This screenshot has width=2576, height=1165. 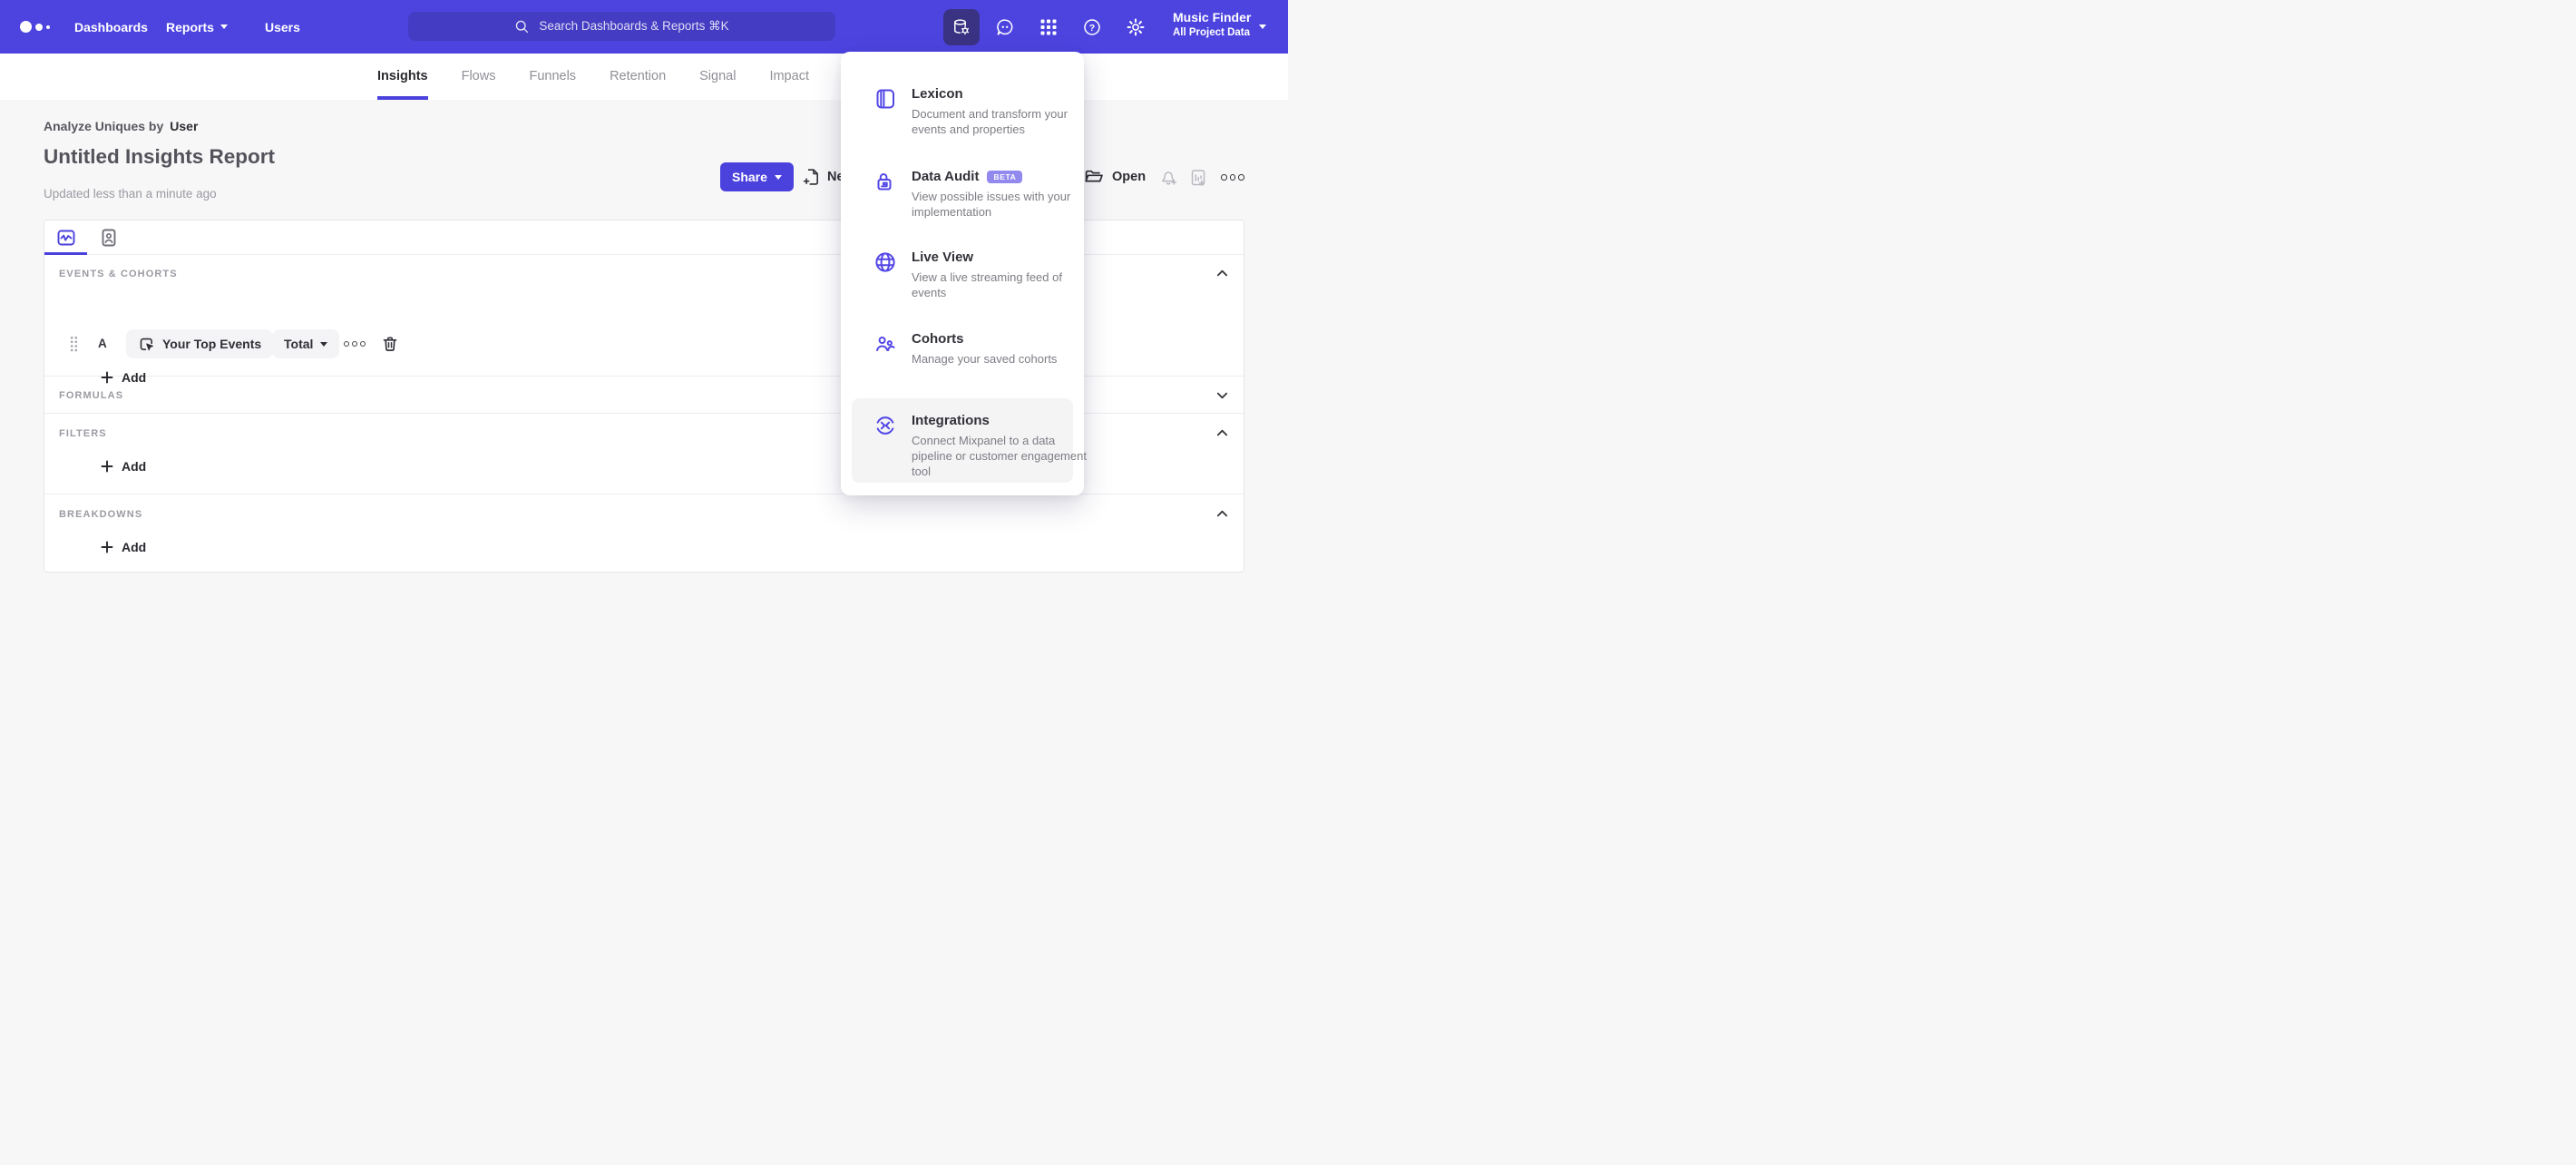 I want to click on filters-section-label: FILTERS, so click(x=83, y=433).